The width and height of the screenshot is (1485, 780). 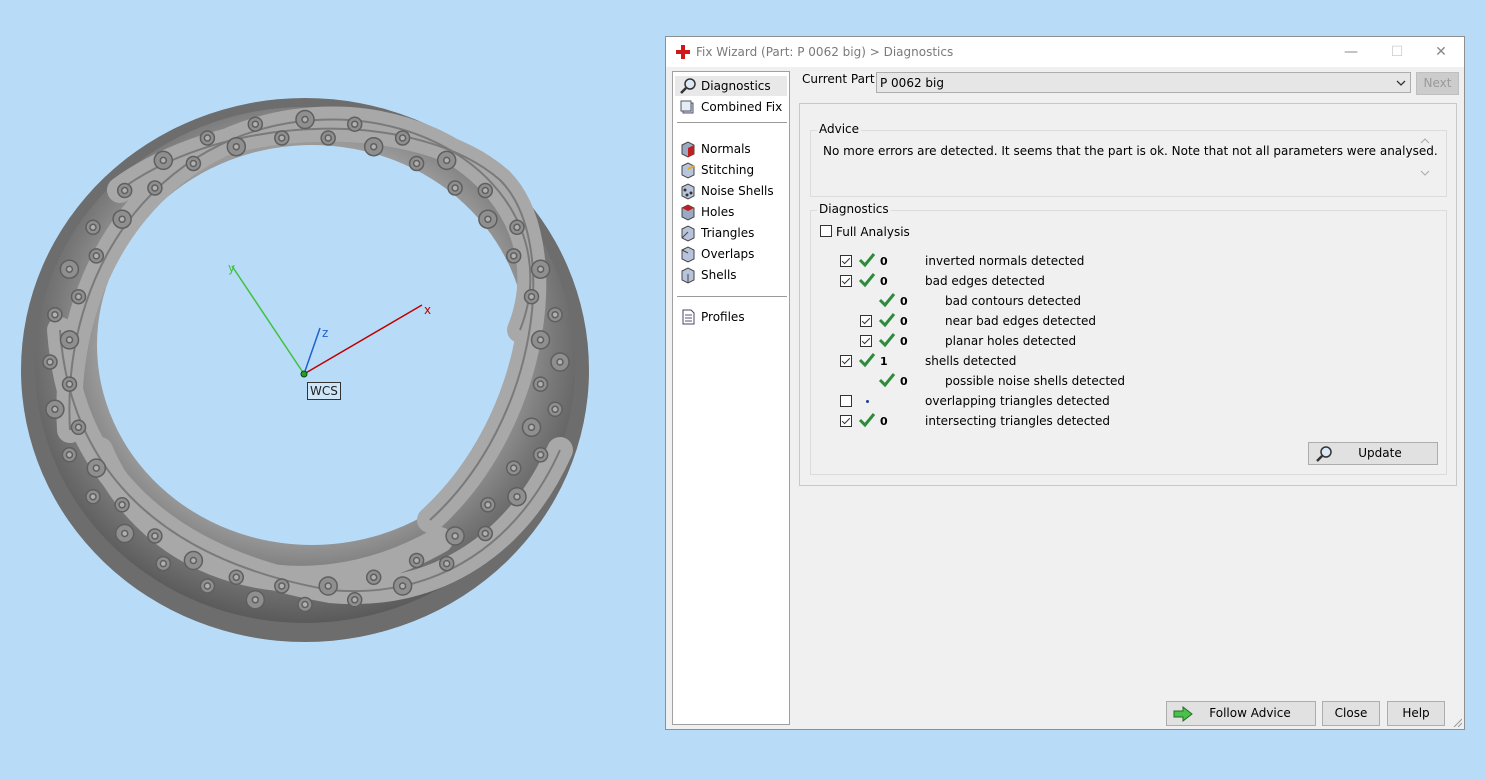 What do you see at coordinates (1457, 722) in the screenshot?
I see `resize-grip-icon` at bounding box center [1457, 722].